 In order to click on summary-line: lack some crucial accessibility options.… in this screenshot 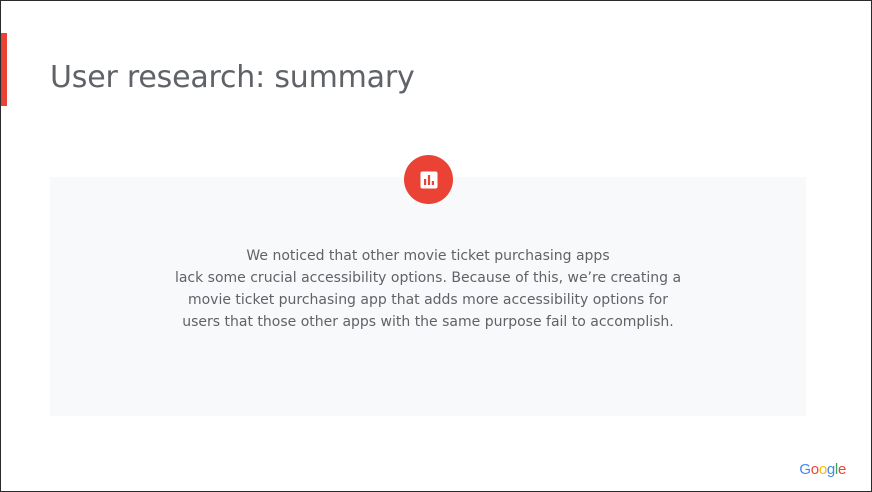, I will do `click(428, 278)`.